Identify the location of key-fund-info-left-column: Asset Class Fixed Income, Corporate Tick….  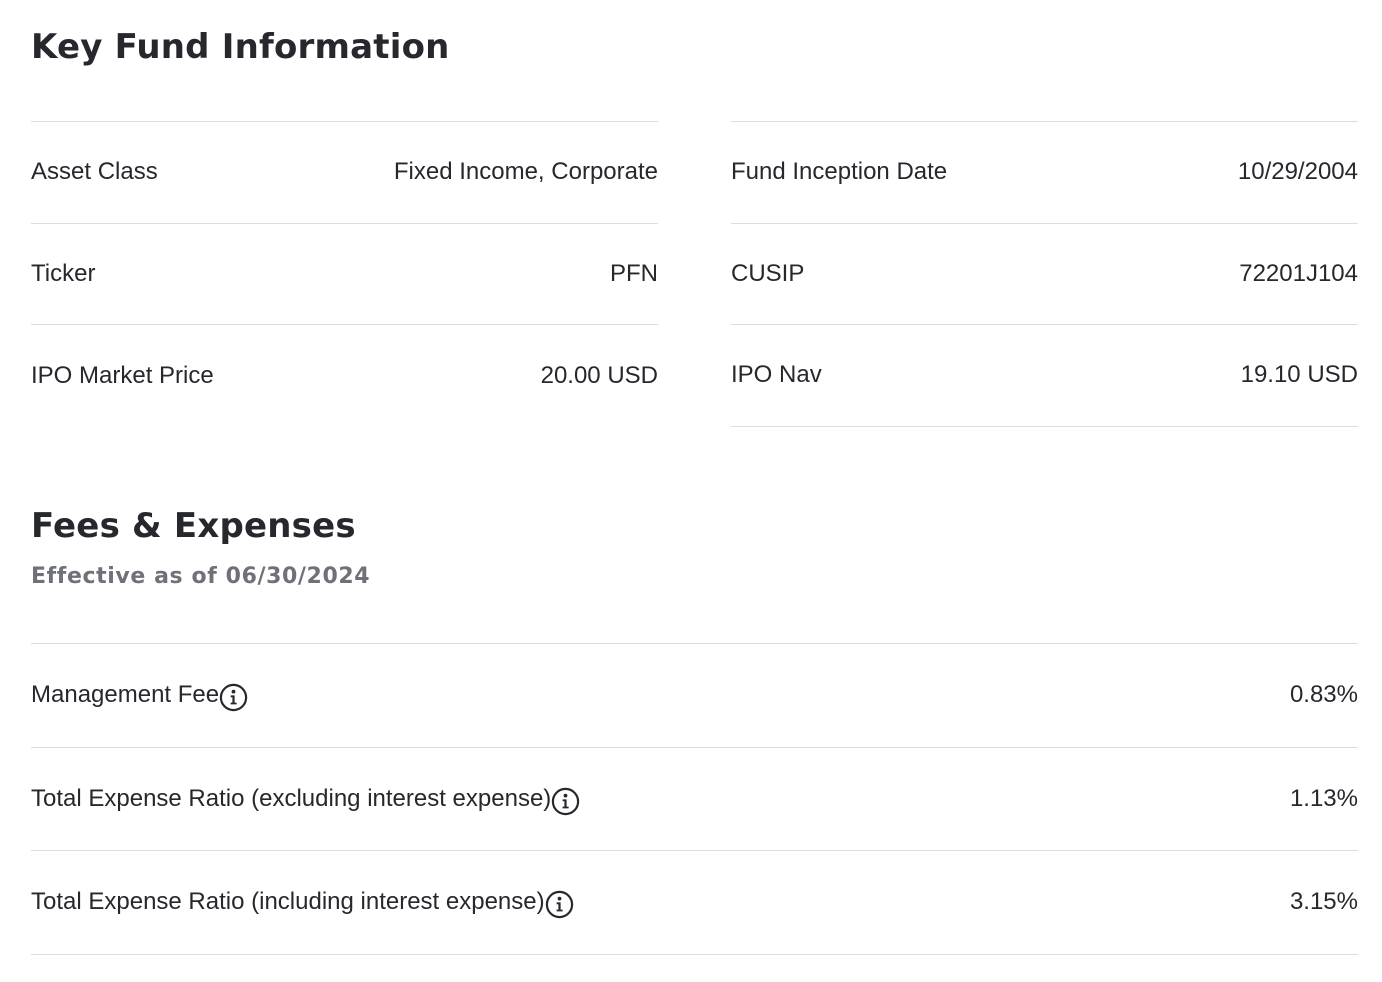
(344, 274).